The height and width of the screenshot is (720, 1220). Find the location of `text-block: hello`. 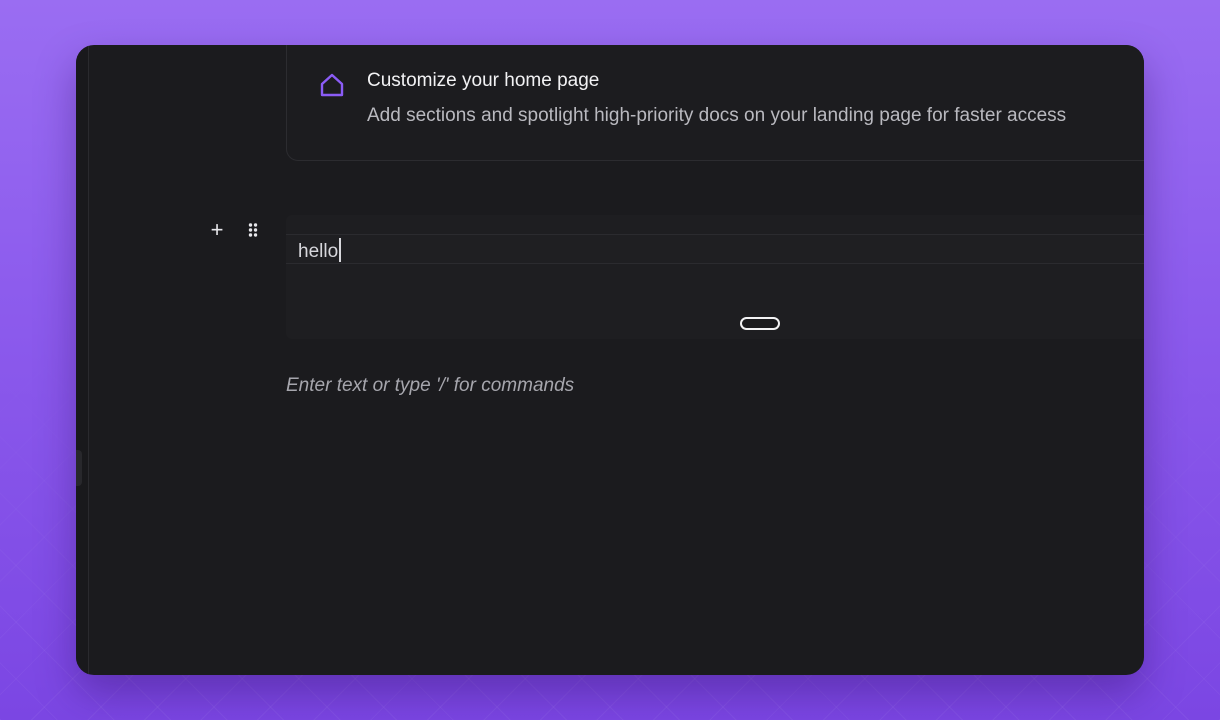

text-block: hello is located at coordinates (715, 277).